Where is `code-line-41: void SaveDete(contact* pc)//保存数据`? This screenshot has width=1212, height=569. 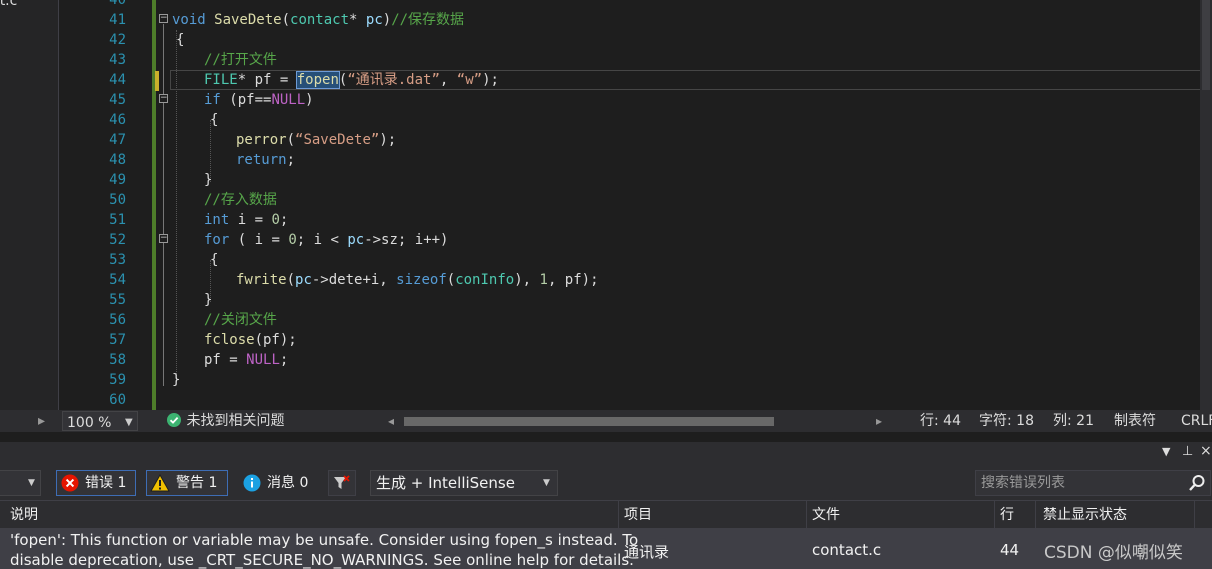
code-line-41: void SaveDete(contact* pc)//保存数据 is located at coordinates (318, 20).